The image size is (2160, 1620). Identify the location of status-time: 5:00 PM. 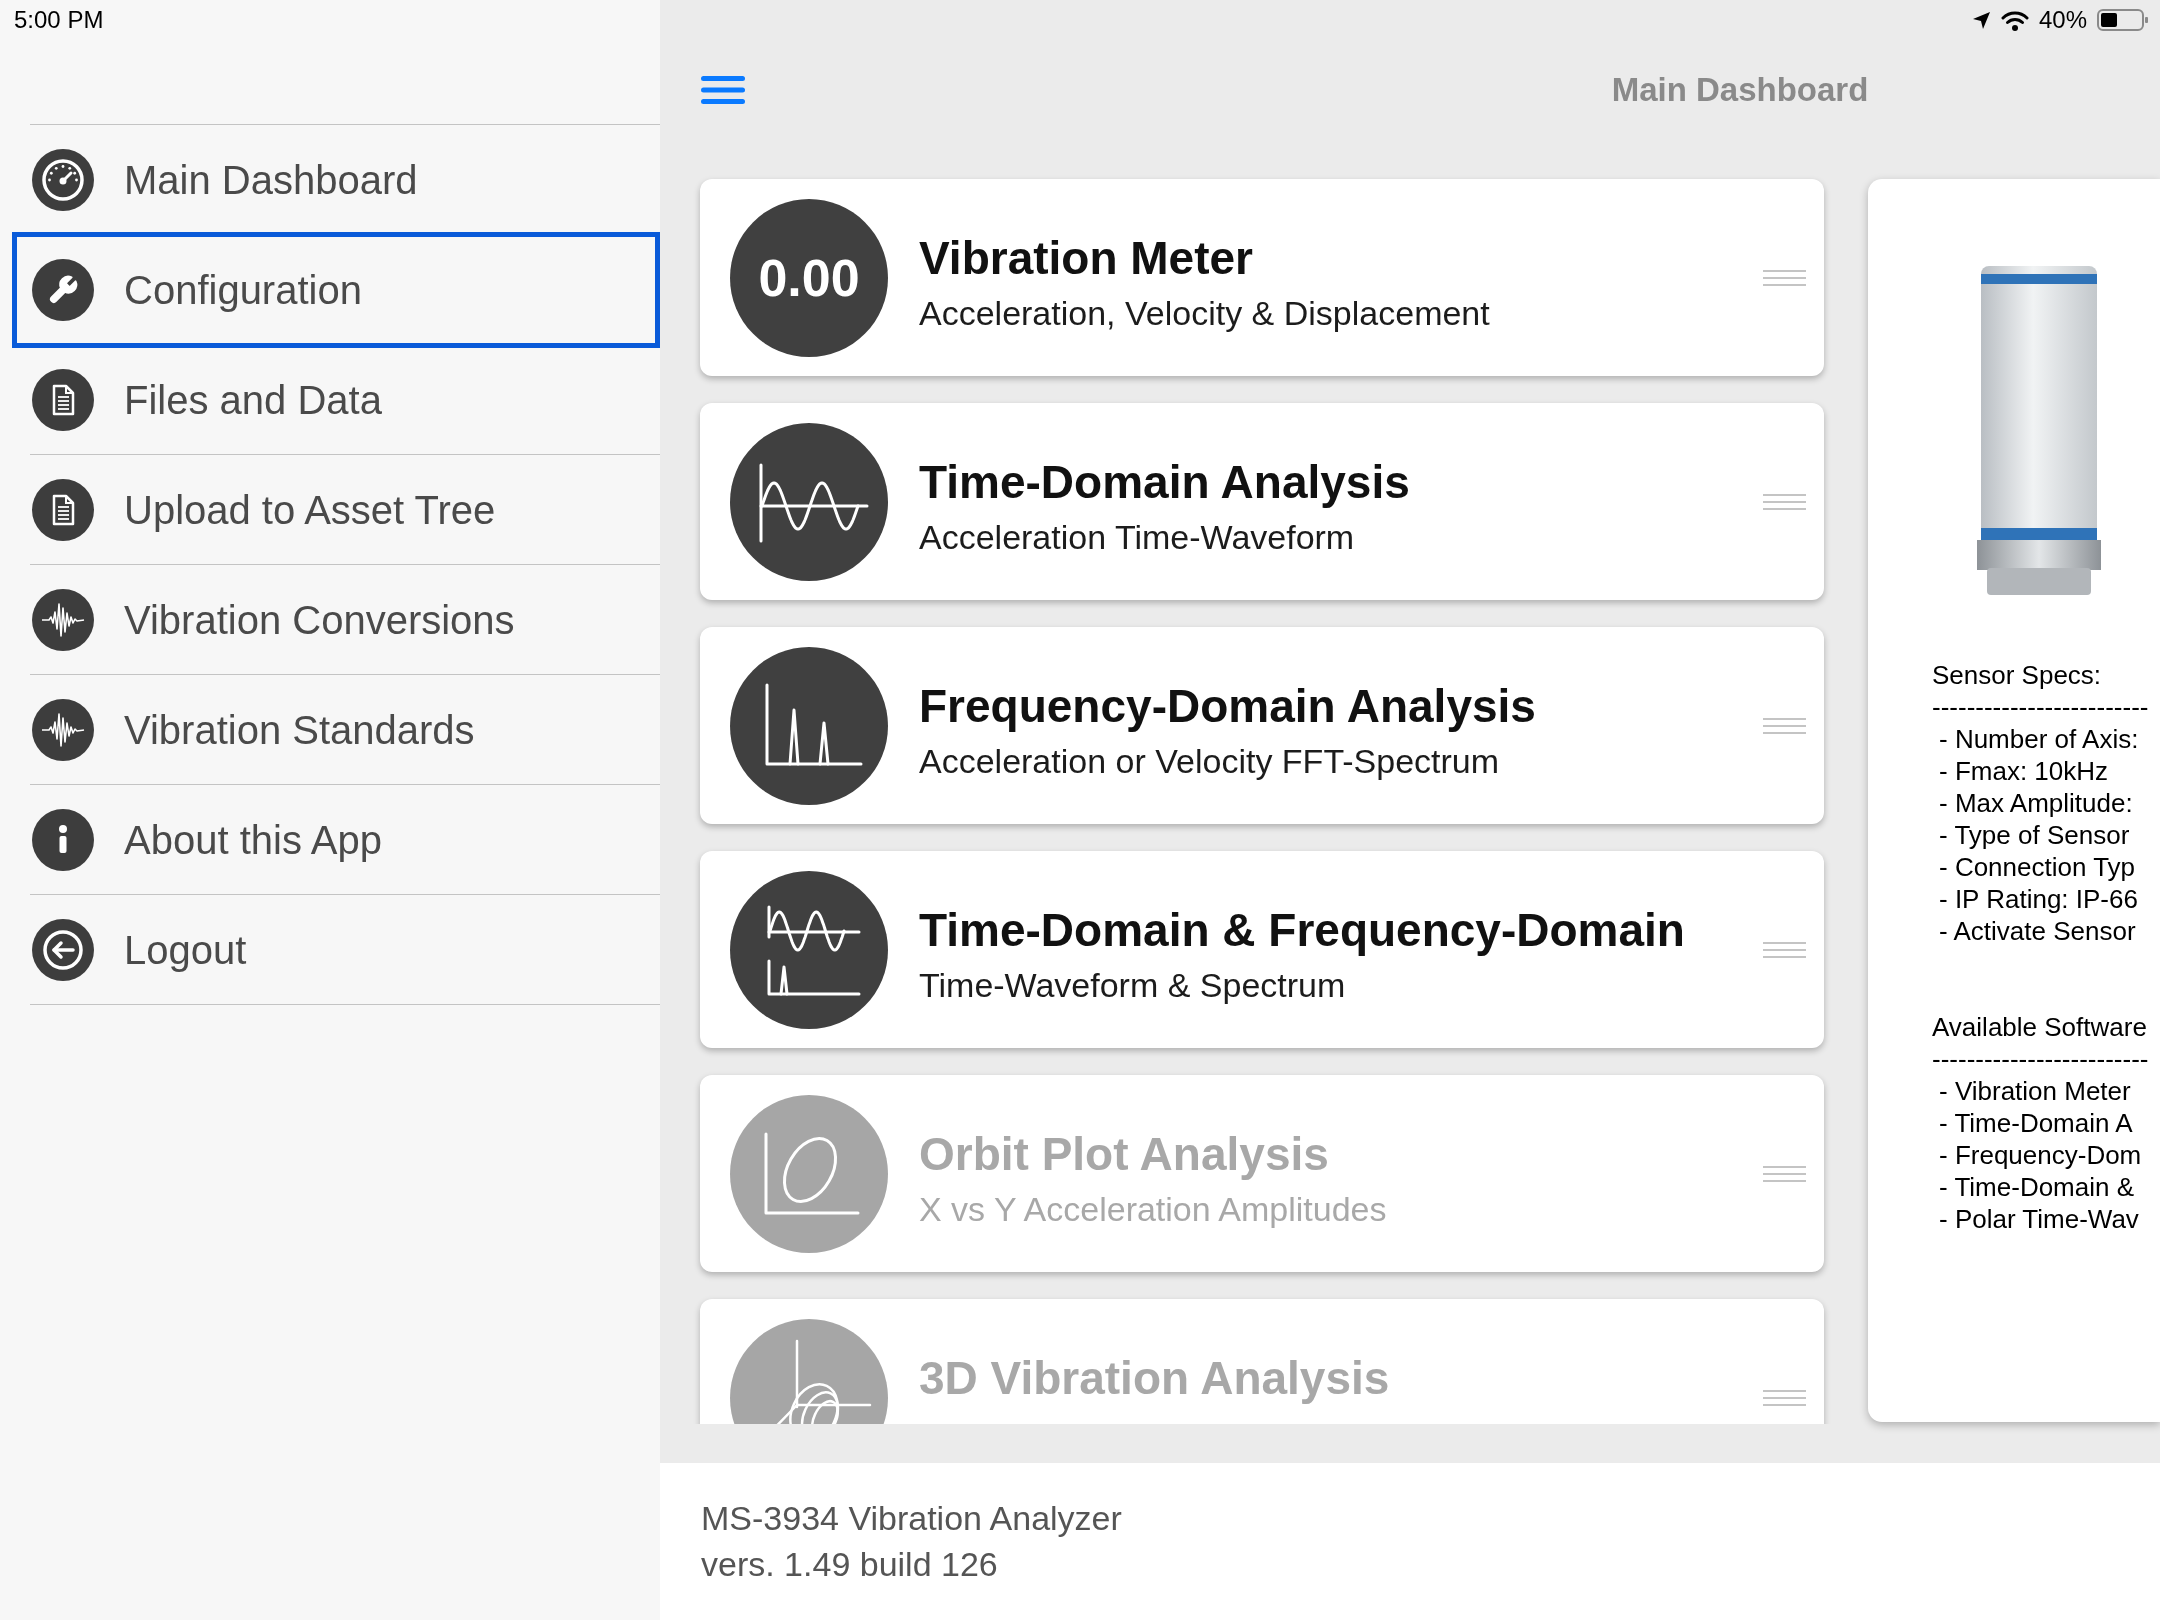
(59, 20).